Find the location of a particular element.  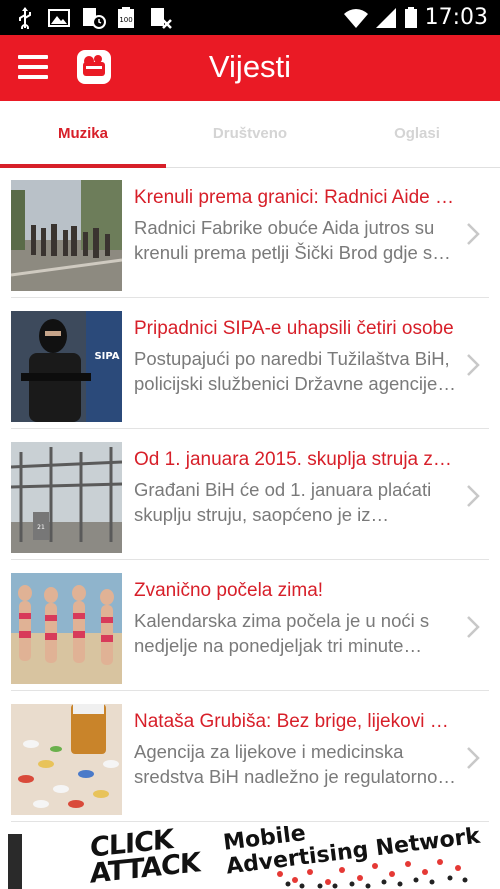

tab-oglasi: Oglasi is located at coordinates (417, 134).